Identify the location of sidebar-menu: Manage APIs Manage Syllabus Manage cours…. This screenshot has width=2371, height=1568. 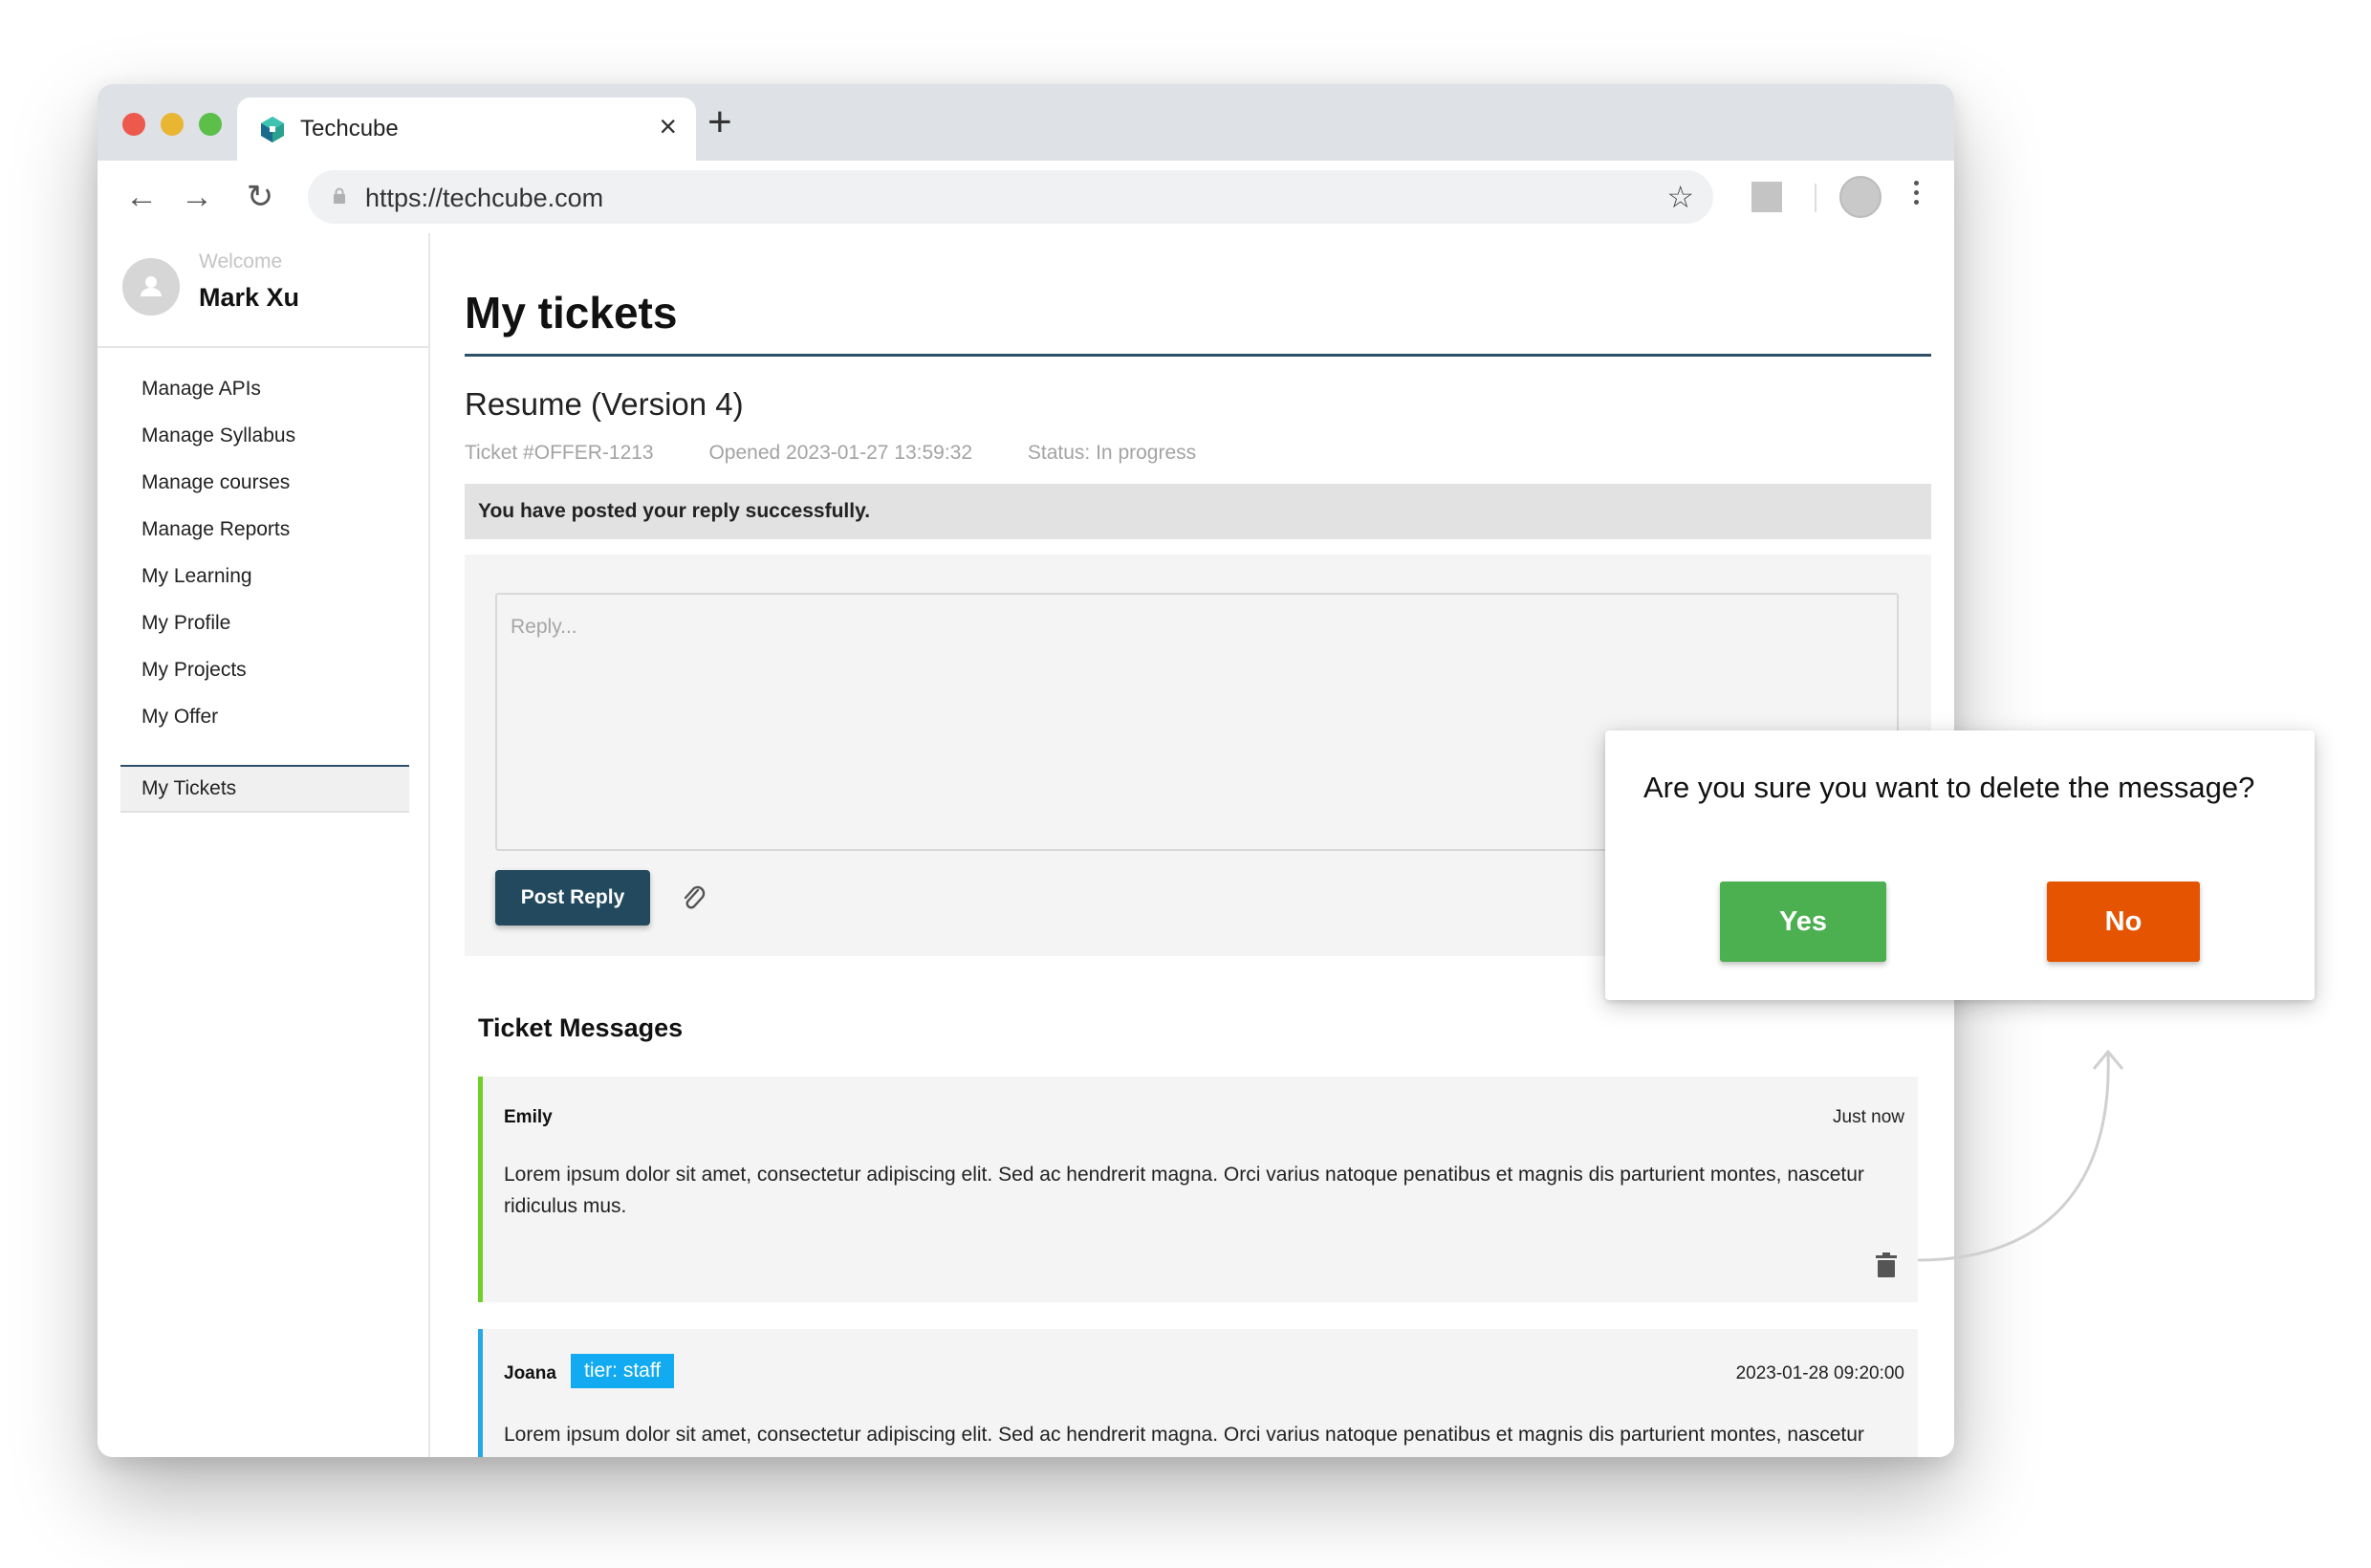
(218, 564).